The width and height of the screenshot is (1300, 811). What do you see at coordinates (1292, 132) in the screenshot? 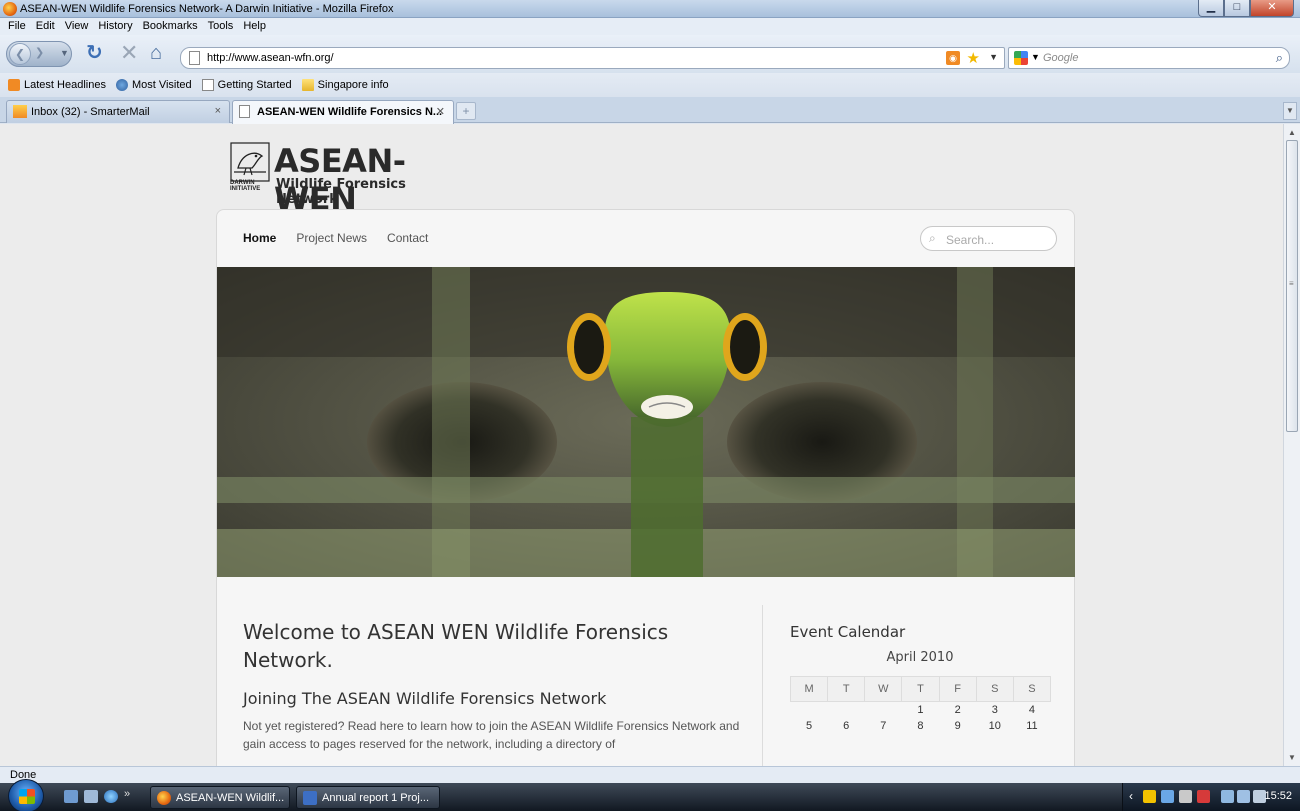
I see `scroll-up-icon: ▲` at bounding box center [1292, 132].